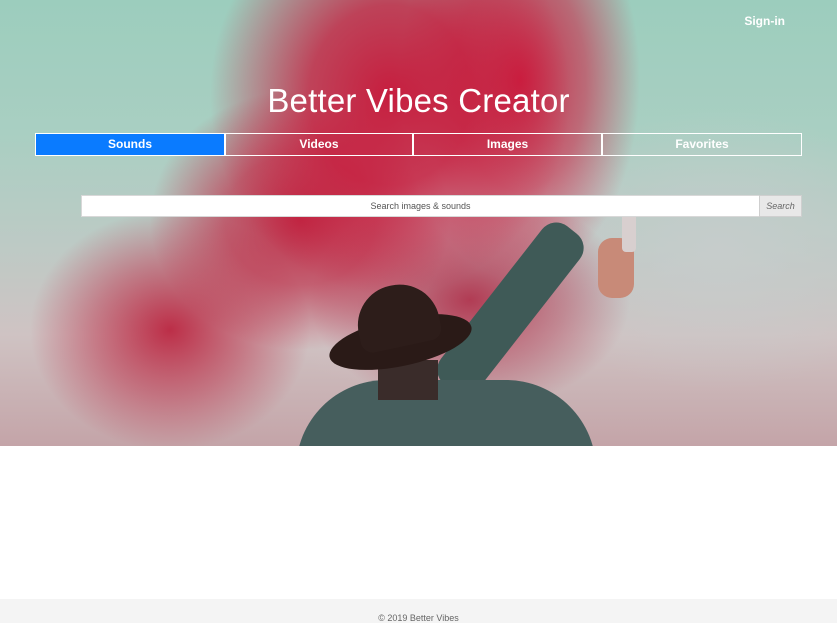 Image resolution: width=837 pixels, height=623 pixels. Describe the element at coordinates (510, 309) in the screenshot. I see `hero-image-arm` at that location.